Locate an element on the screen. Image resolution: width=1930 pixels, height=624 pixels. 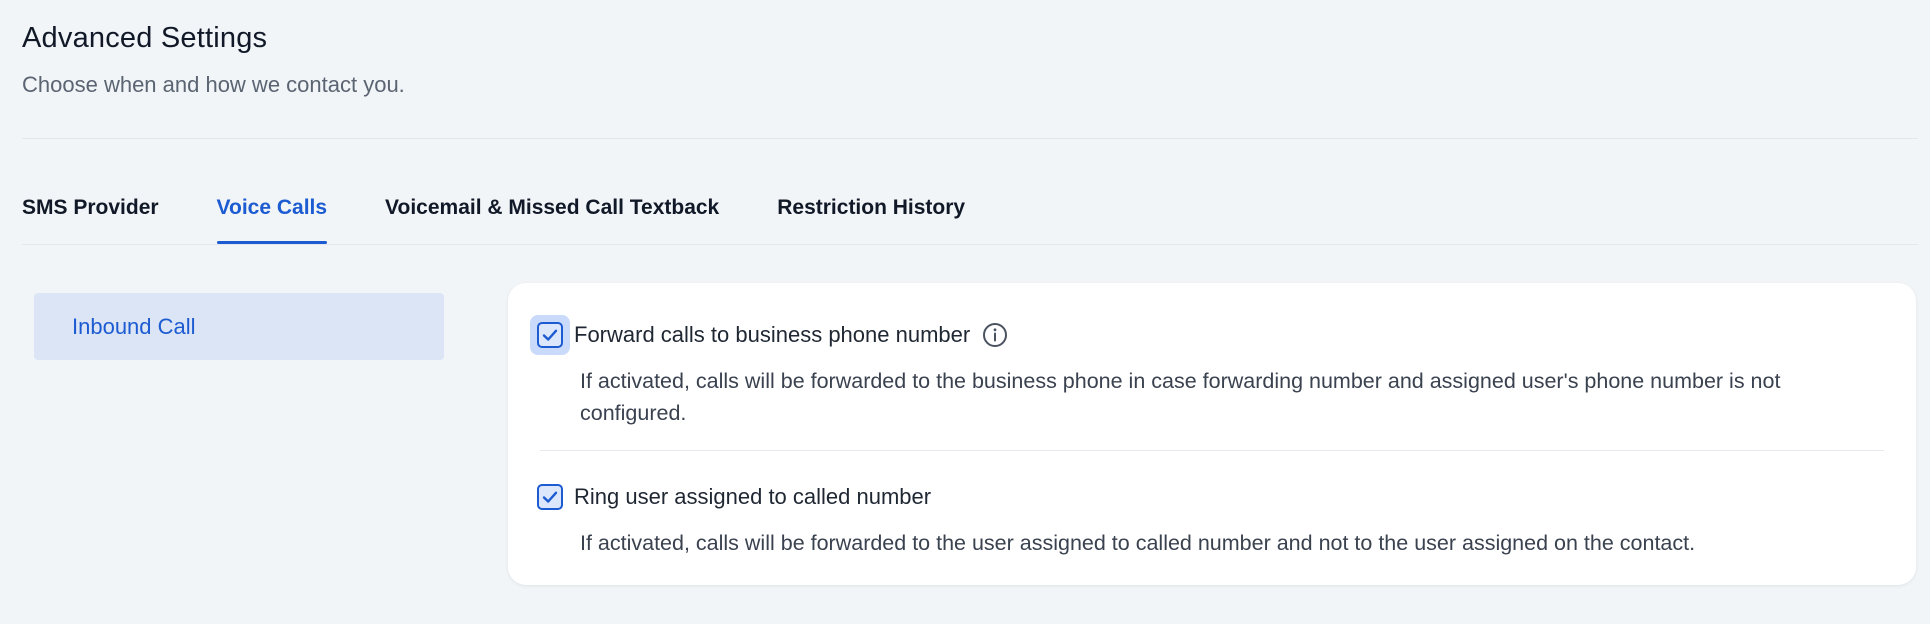
tab-voice-calls: Voice Calls is located at coordinates (271, 220).